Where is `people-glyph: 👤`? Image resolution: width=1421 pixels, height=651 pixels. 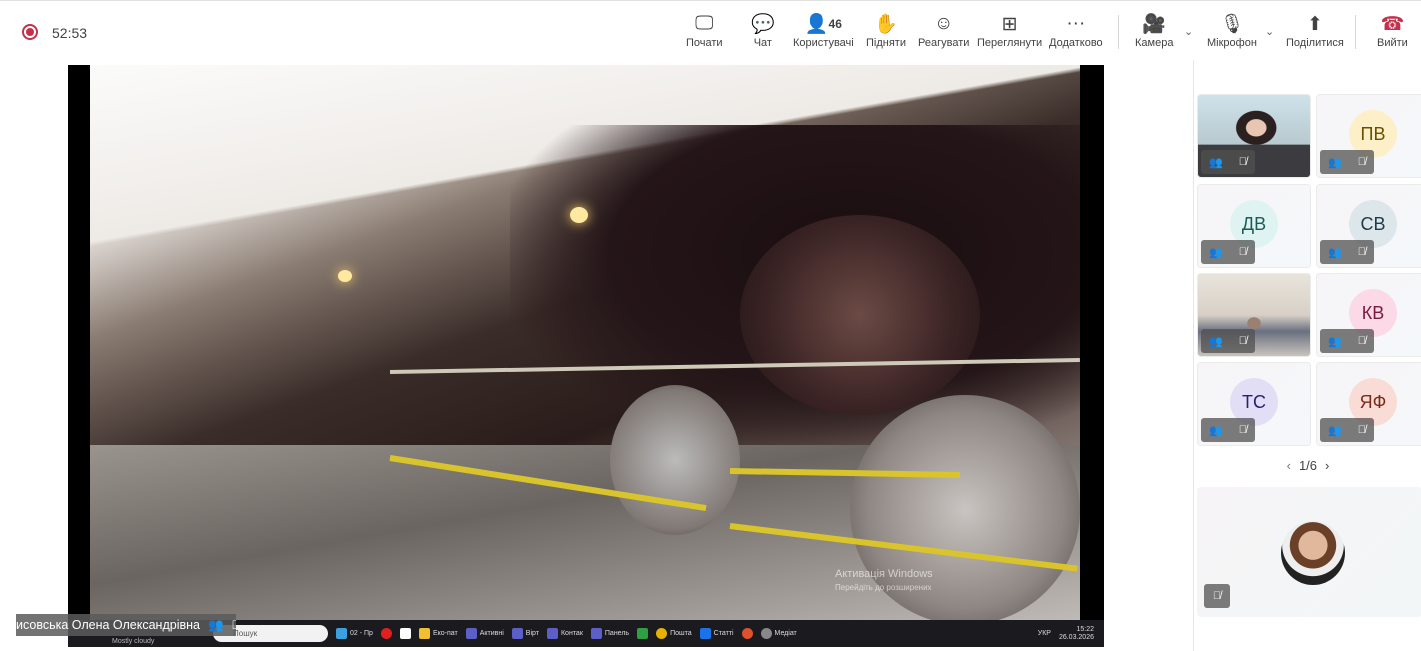
people-glyph: 👤 is located at coordinates (816, 24).